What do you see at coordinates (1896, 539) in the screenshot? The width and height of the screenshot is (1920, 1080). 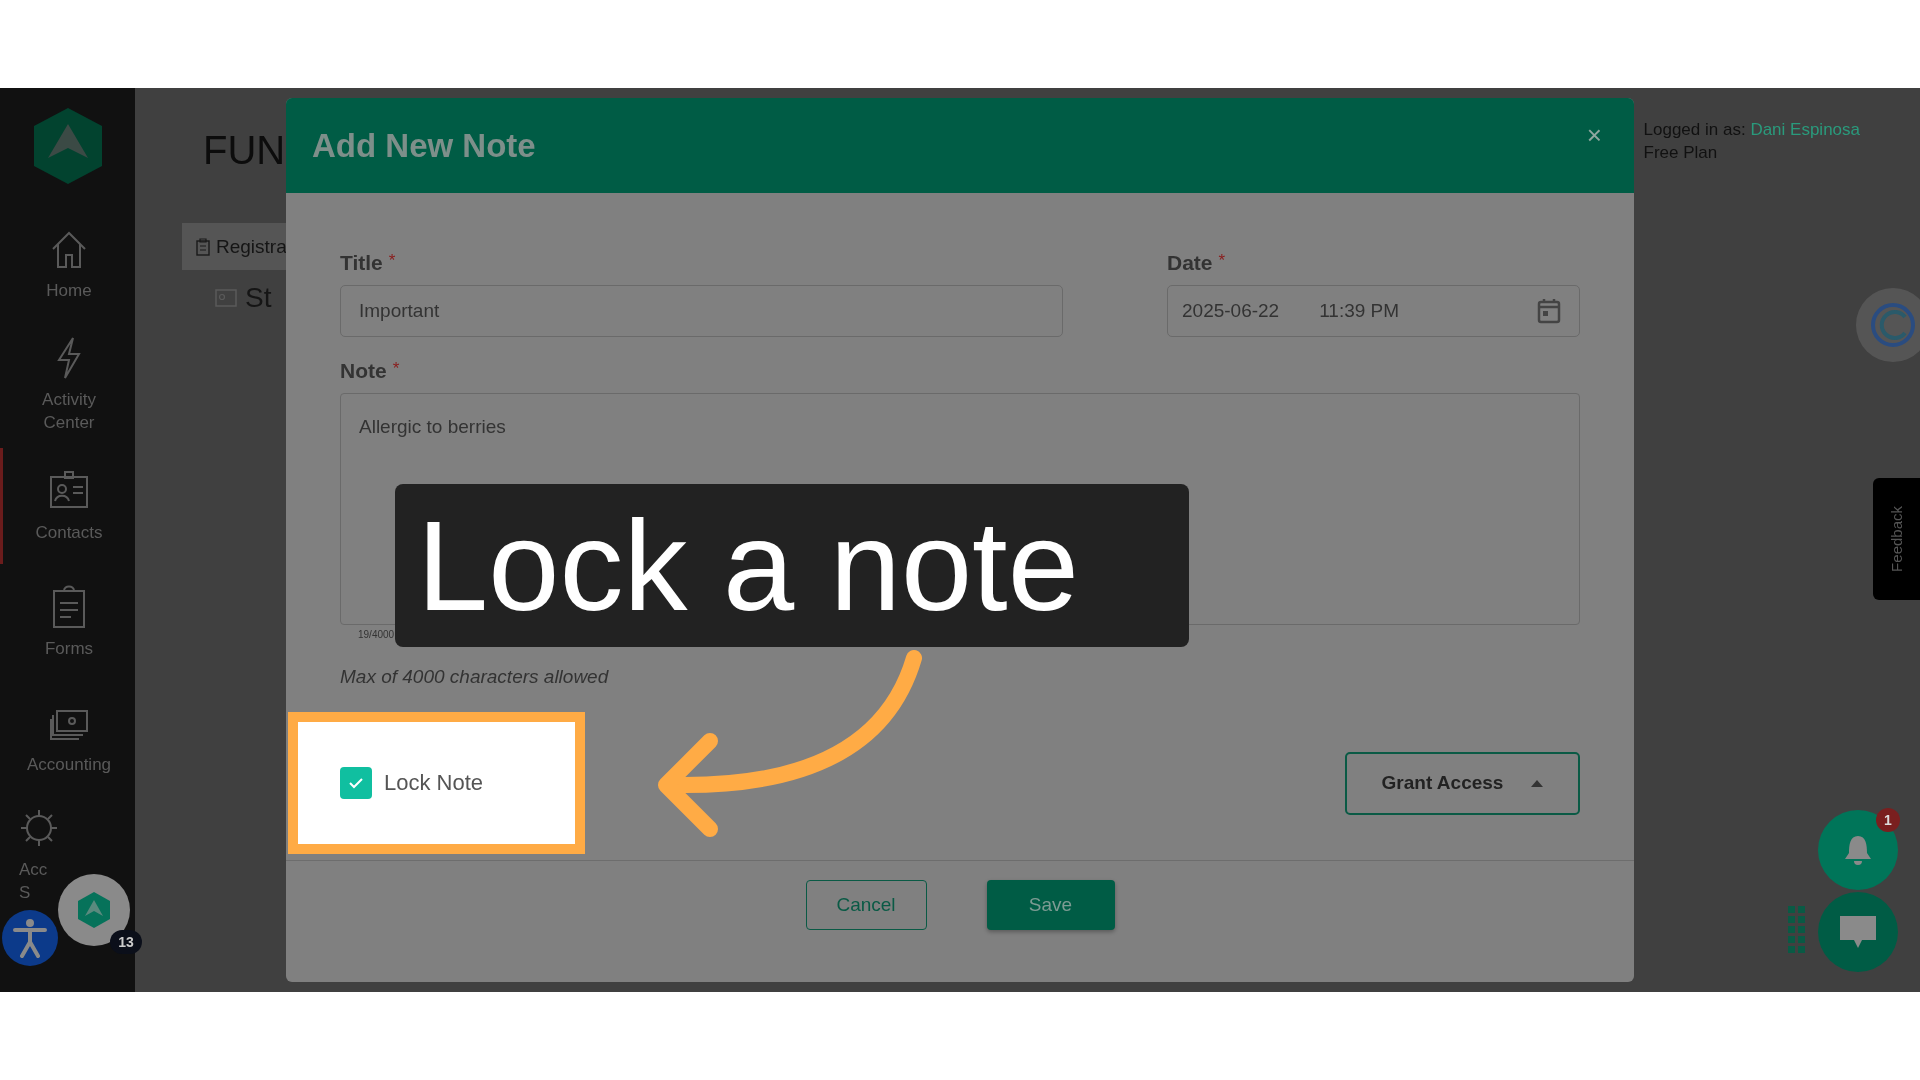 I see `feedback-label: Feedback` at bounding box center [1896, 539].